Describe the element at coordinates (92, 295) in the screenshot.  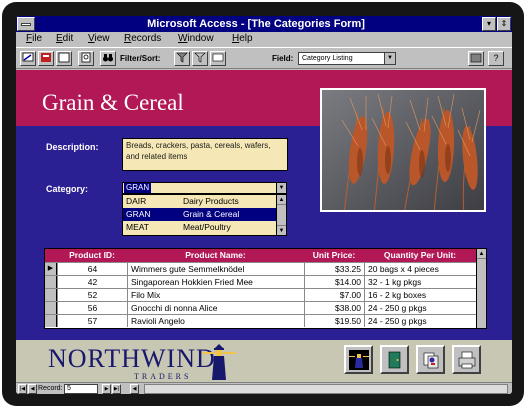
I see `cell-product-id: 52` at that location.